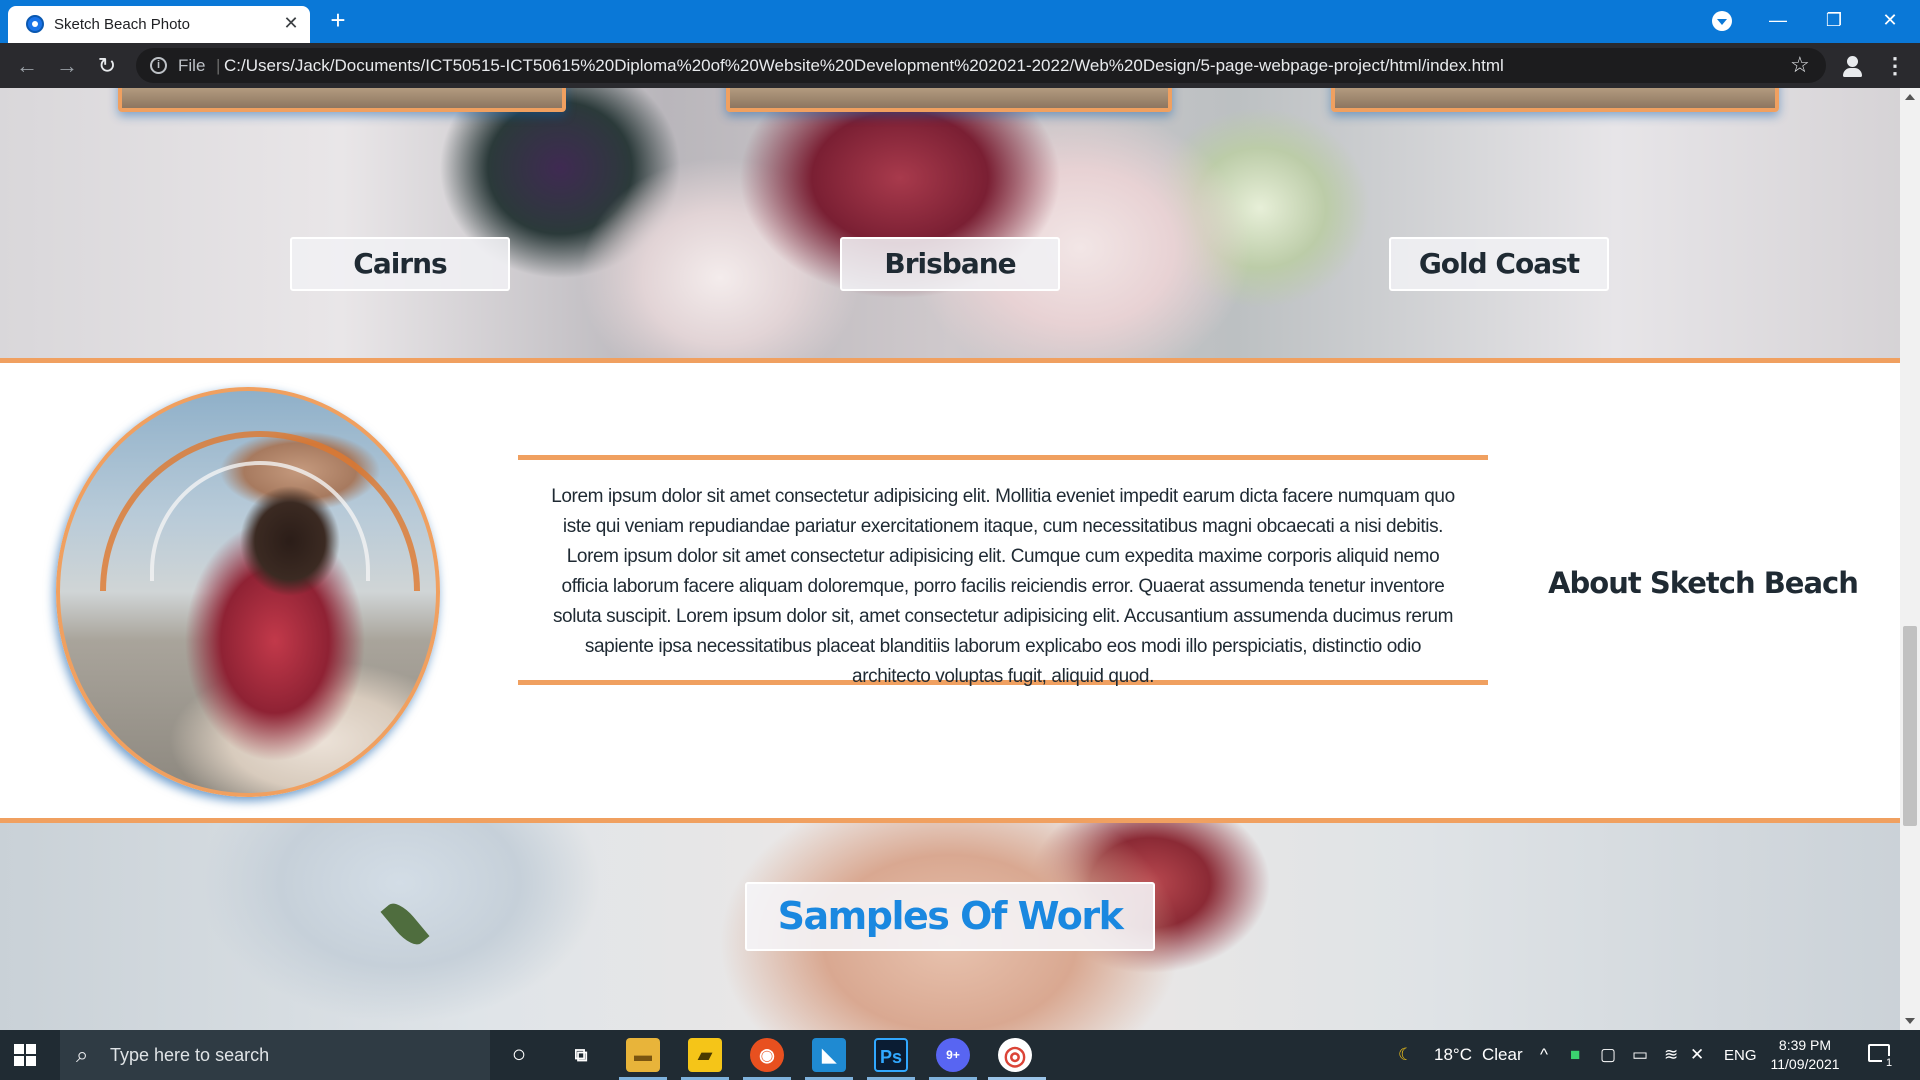  What do you see at coordinates (35, 24) in the screenshot?
I see `globe-icon` at bounding box center [35, 24].